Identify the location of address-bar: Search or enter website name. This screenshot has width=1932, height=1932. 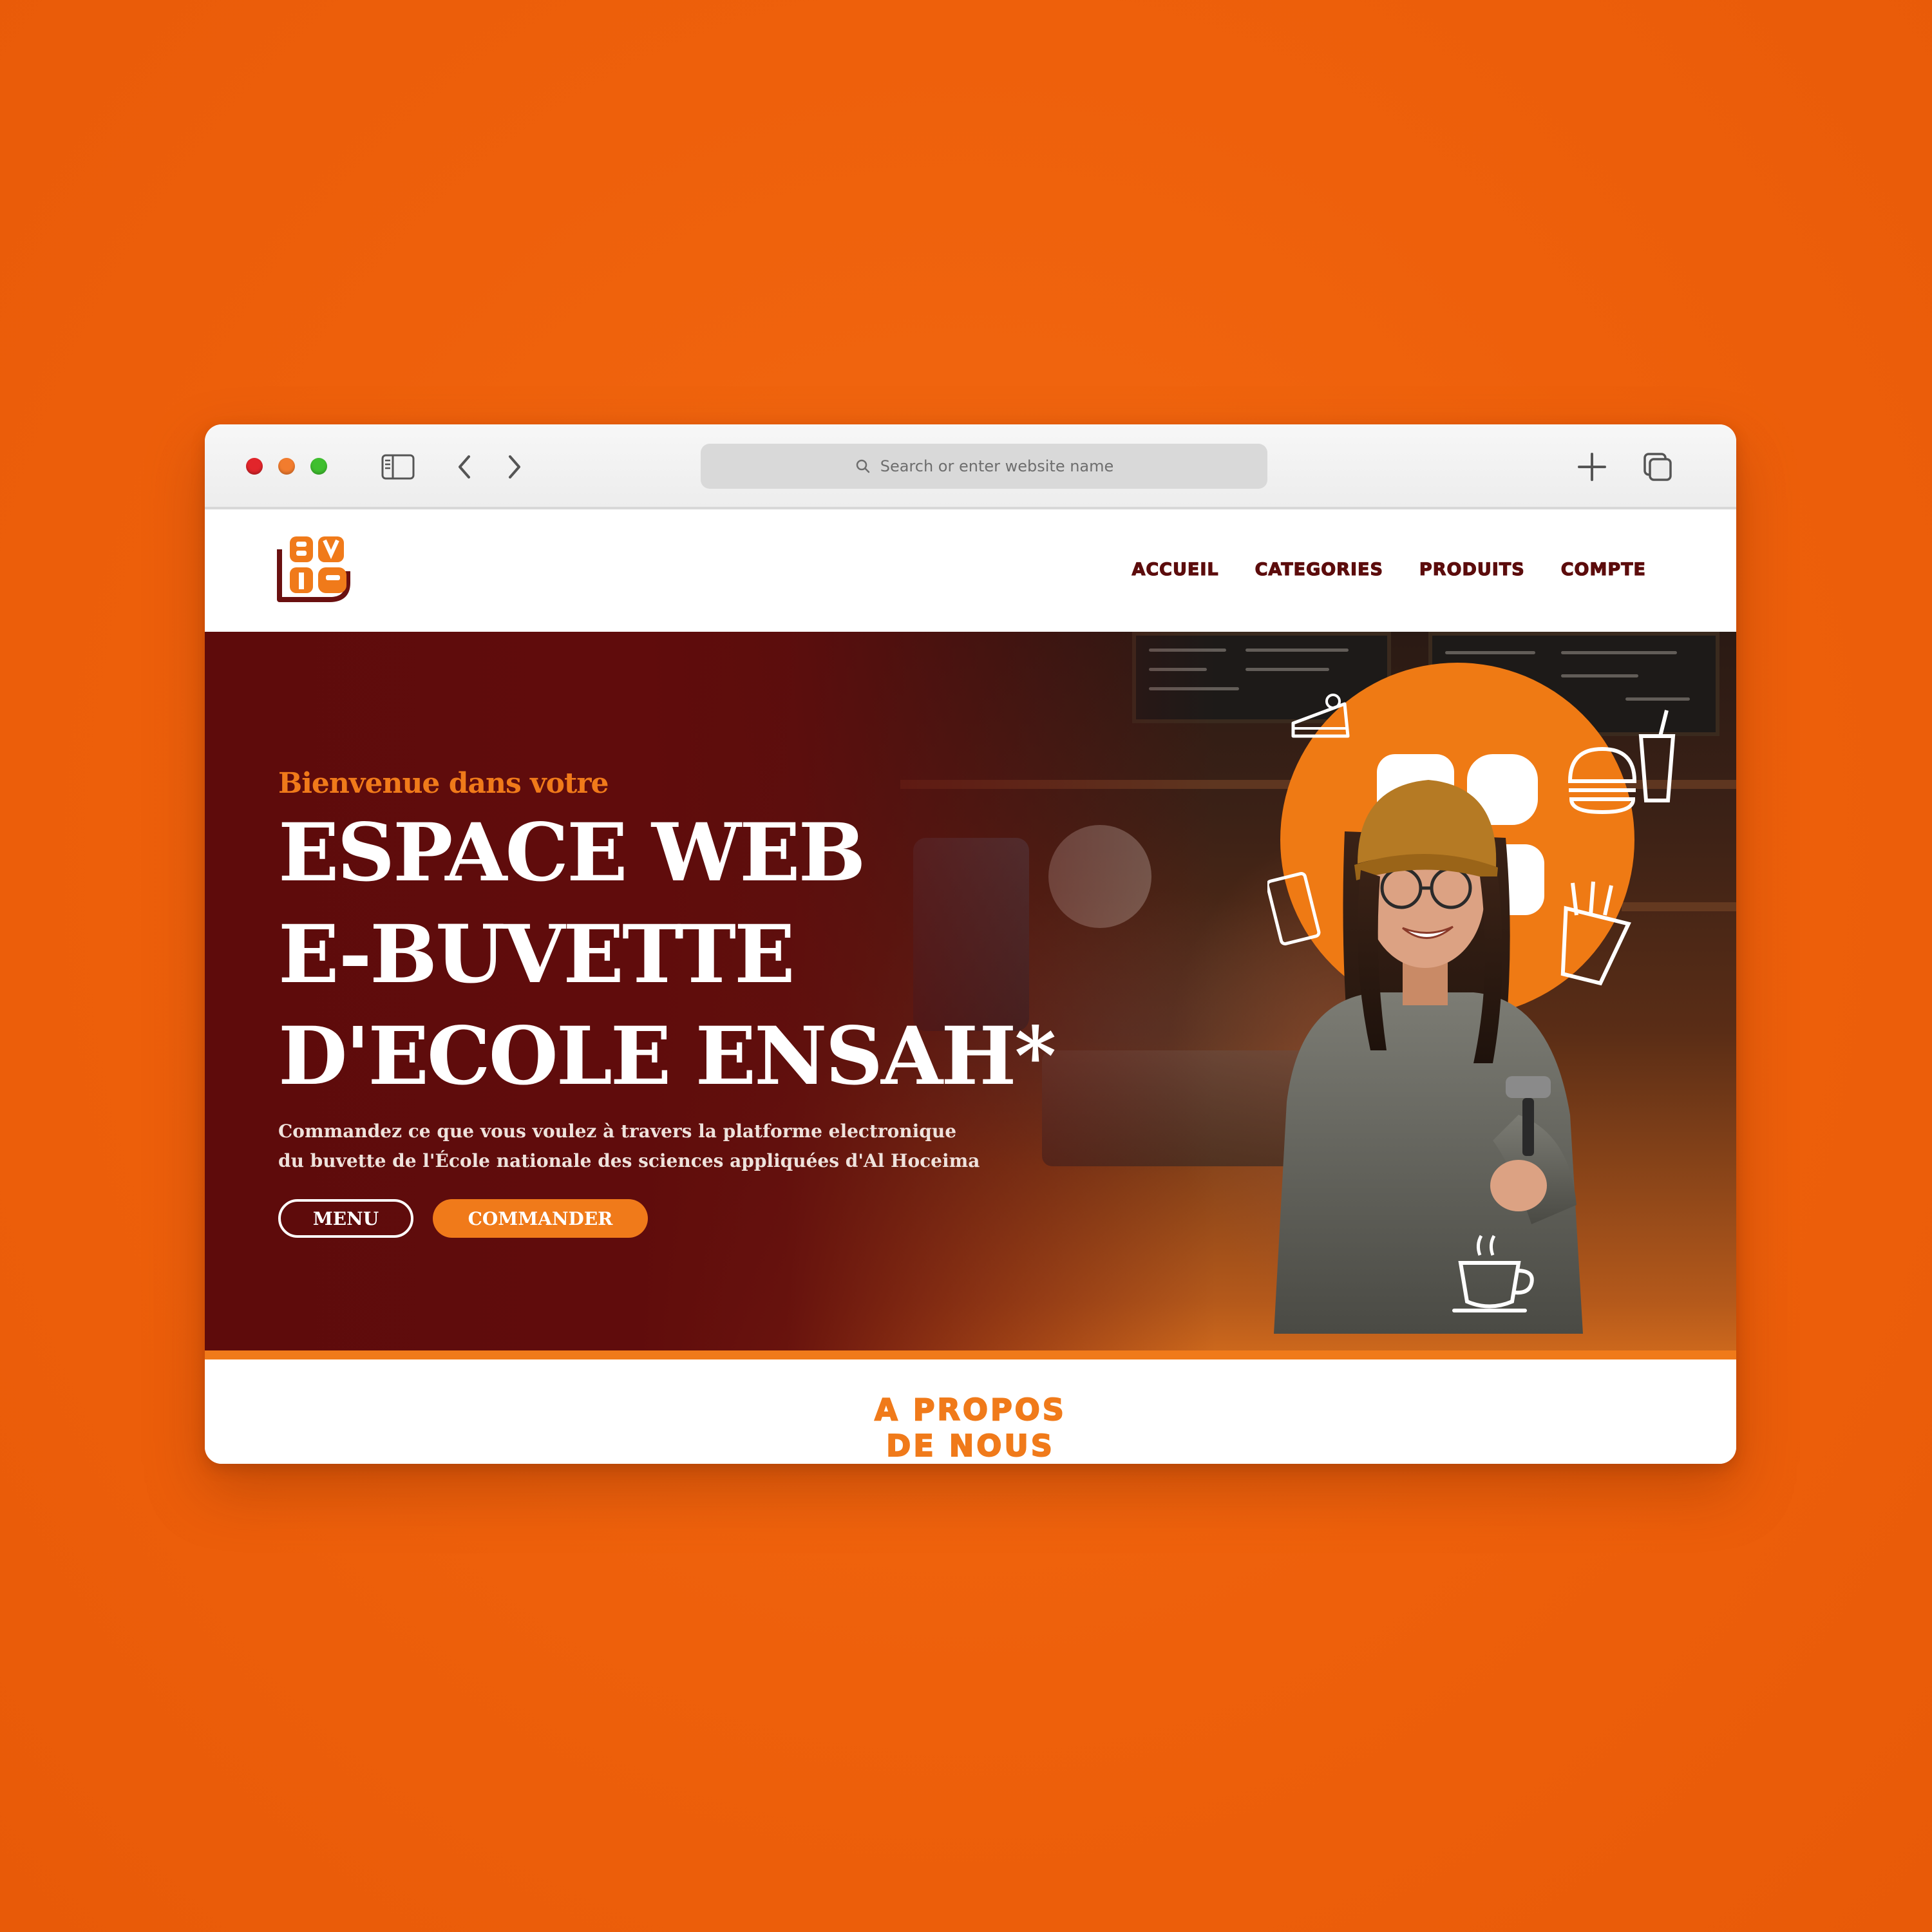
(984, 466).